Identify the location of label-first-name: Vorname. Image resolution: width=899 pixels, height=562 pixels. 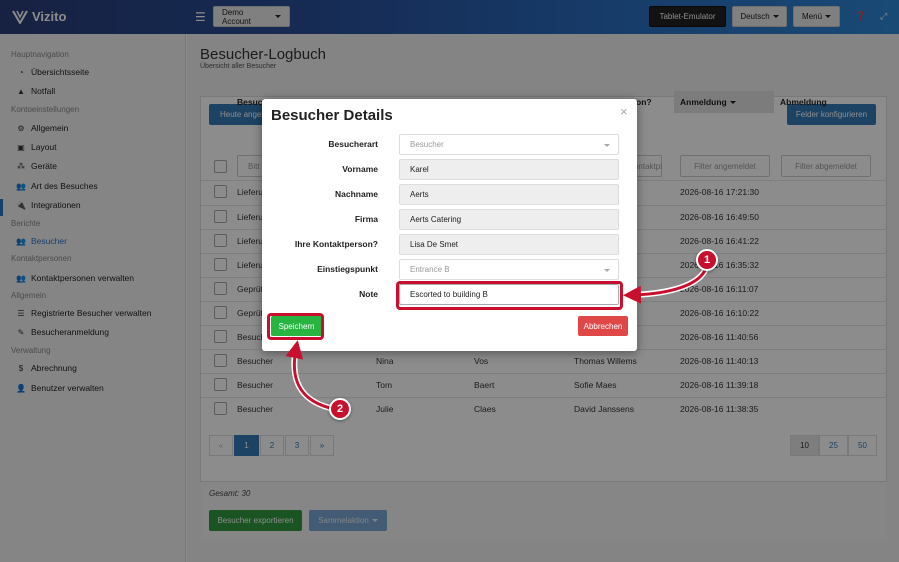
(360, 169).